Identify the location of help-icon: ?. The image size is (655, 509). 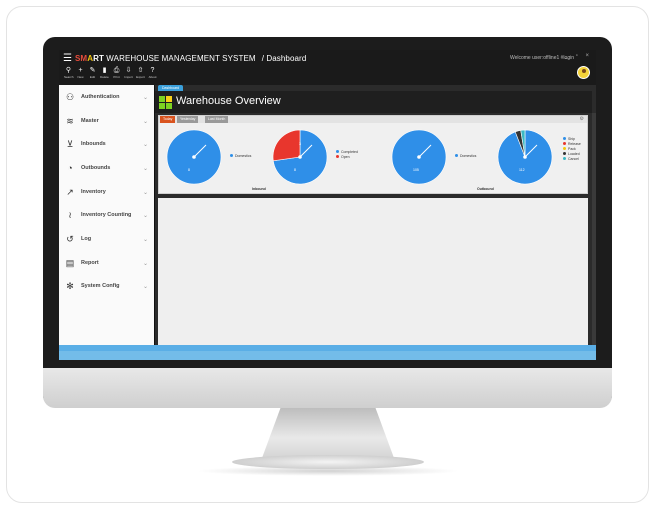
(152, 70).